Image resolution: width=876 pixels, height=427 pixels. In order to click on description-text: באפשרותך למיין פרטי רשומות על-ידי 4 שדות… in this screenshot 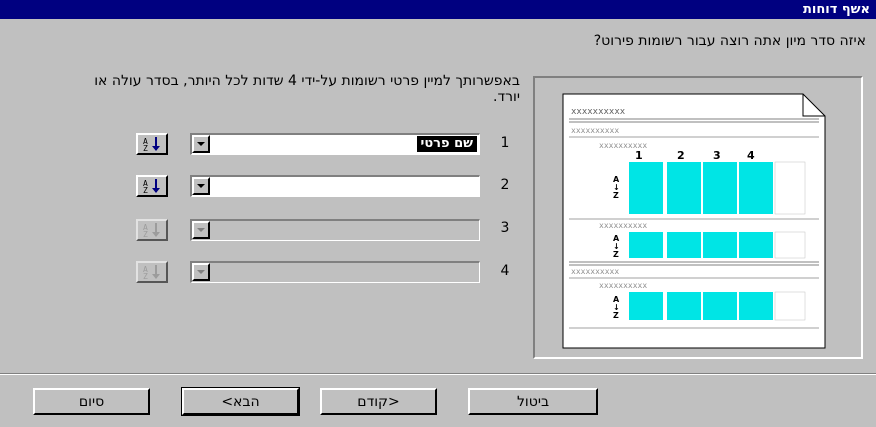, I will do `click(307, 89)`.